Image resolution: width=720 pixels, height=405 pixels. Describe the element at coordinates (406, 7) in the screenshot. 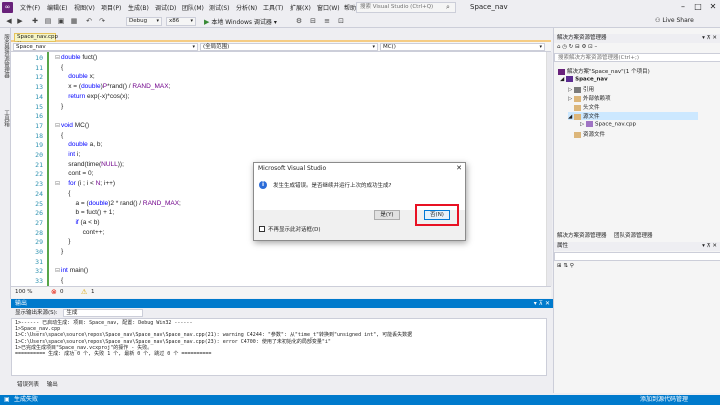

I see `search-input: 搜索 Visual Studio (Ctrl+Q)` at that location.